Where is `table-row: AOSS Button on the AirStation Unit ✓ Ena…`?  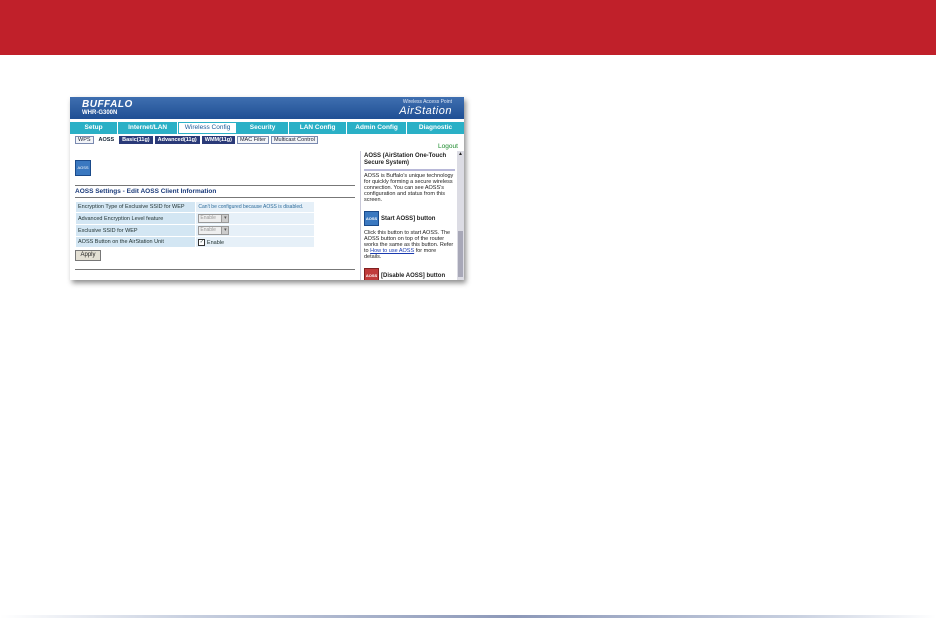
table-row: AOSS Button on the AirStation Unit ✓ Ena… is located at coordinates (195, 242).